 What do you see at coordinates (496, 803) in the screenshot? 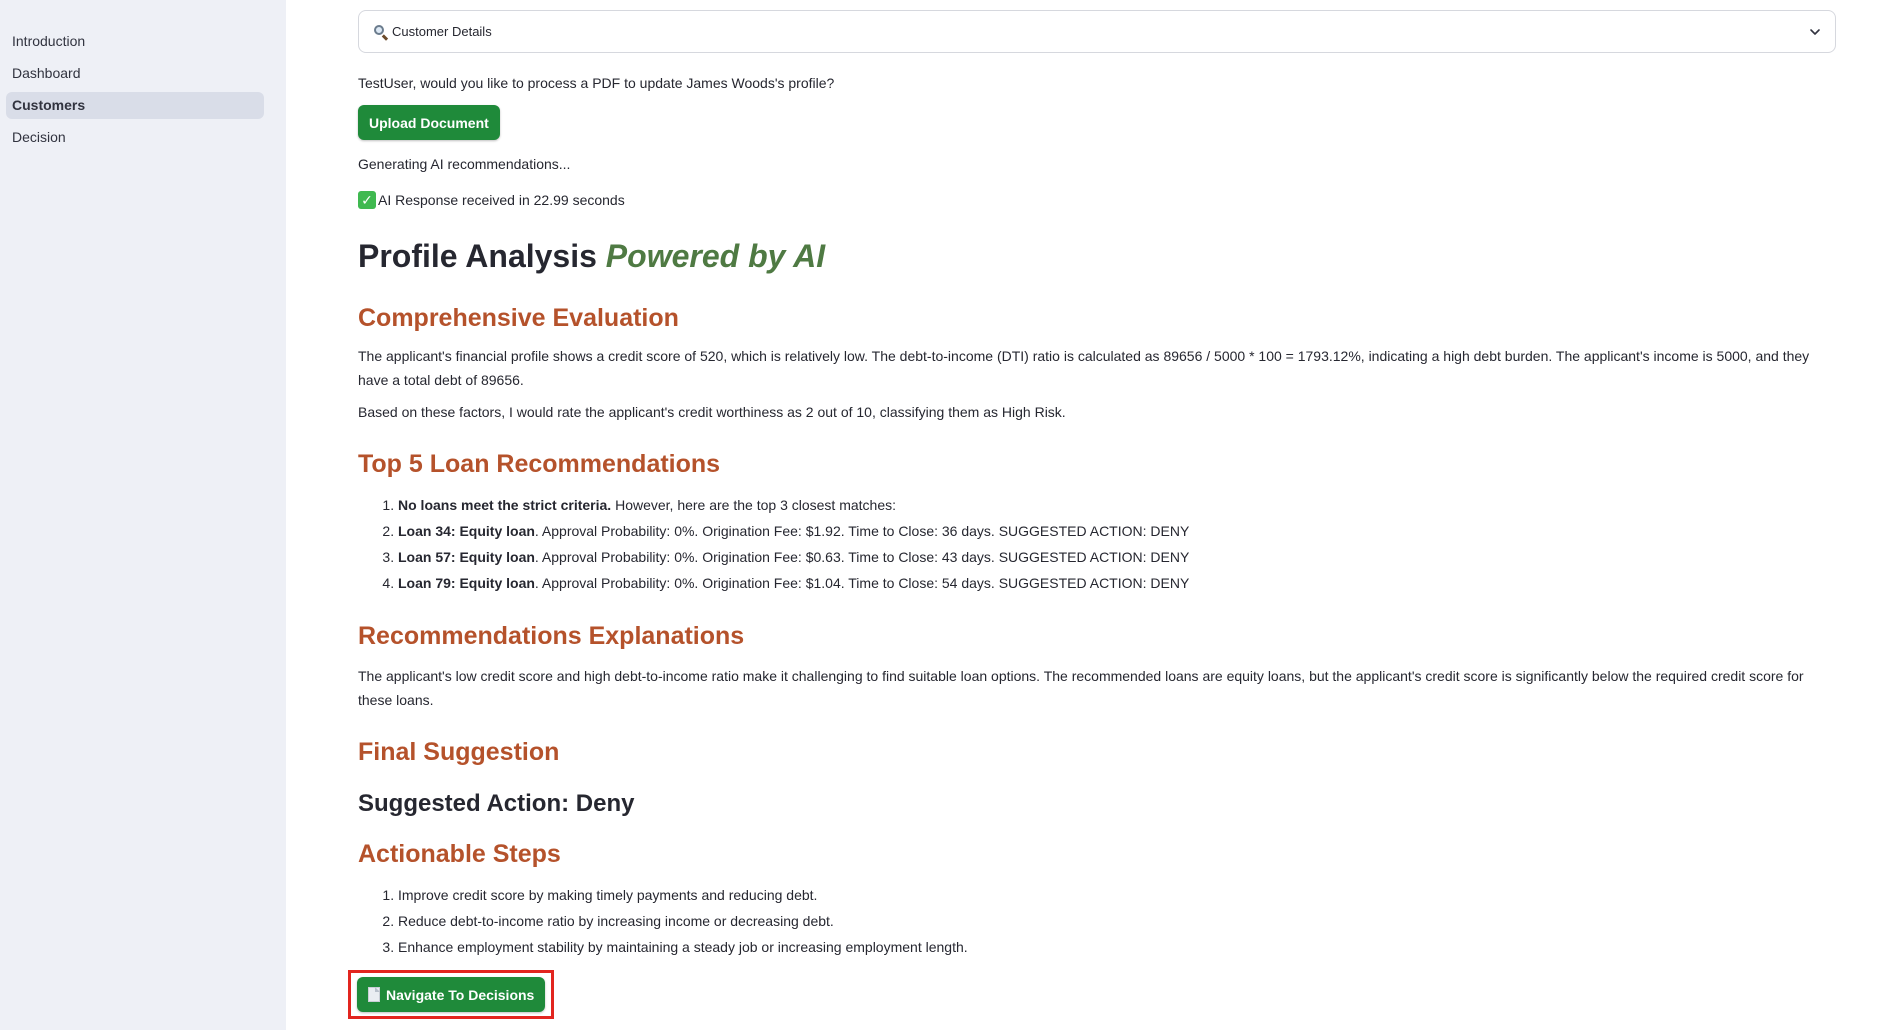
I see `suggested-action: Suggested Action: Deny` at bounding box center [496, 803].